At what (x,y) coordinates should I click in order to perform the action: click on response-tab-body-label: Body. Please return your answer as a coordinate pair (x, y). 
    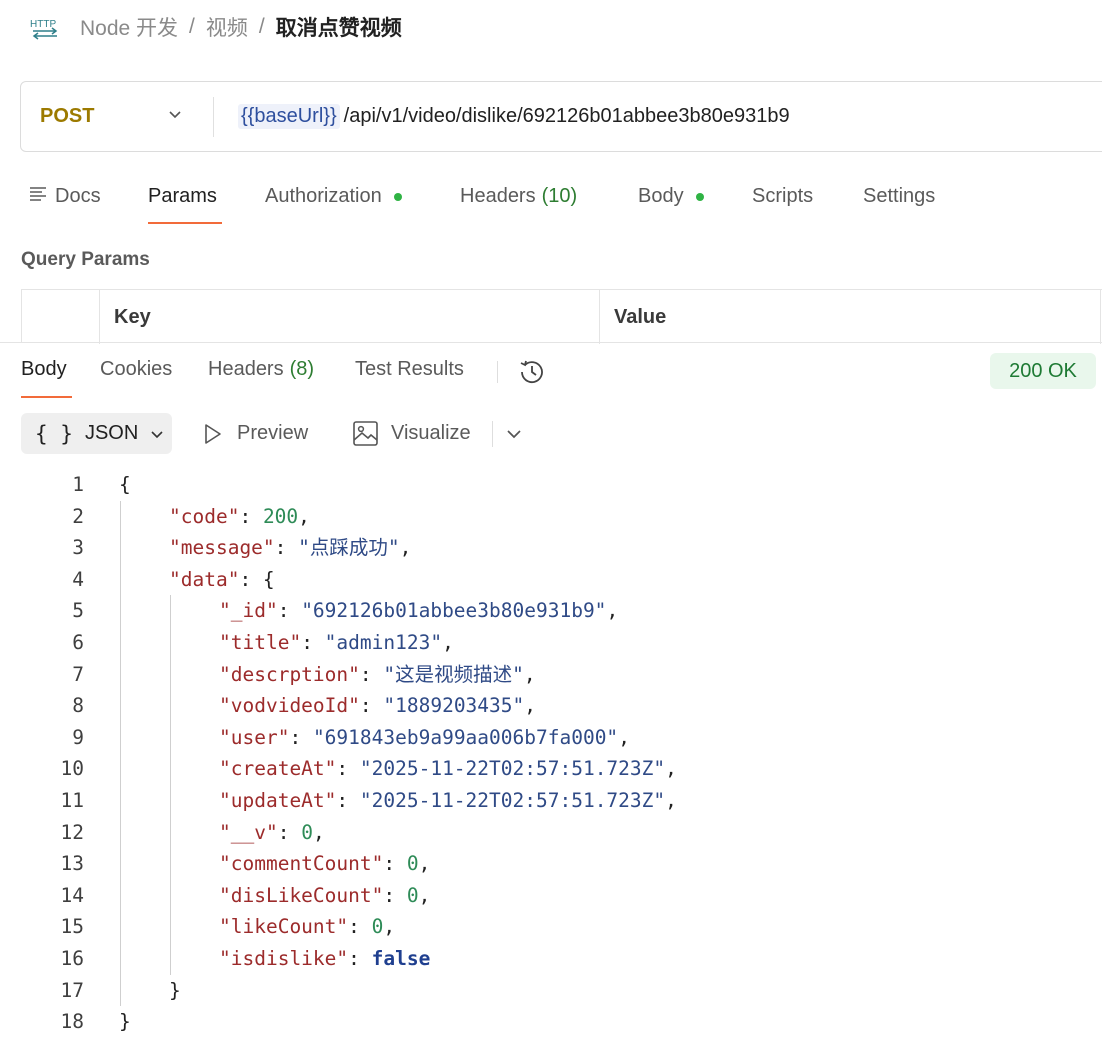
    Looking at the image, I should click on (44, 369).